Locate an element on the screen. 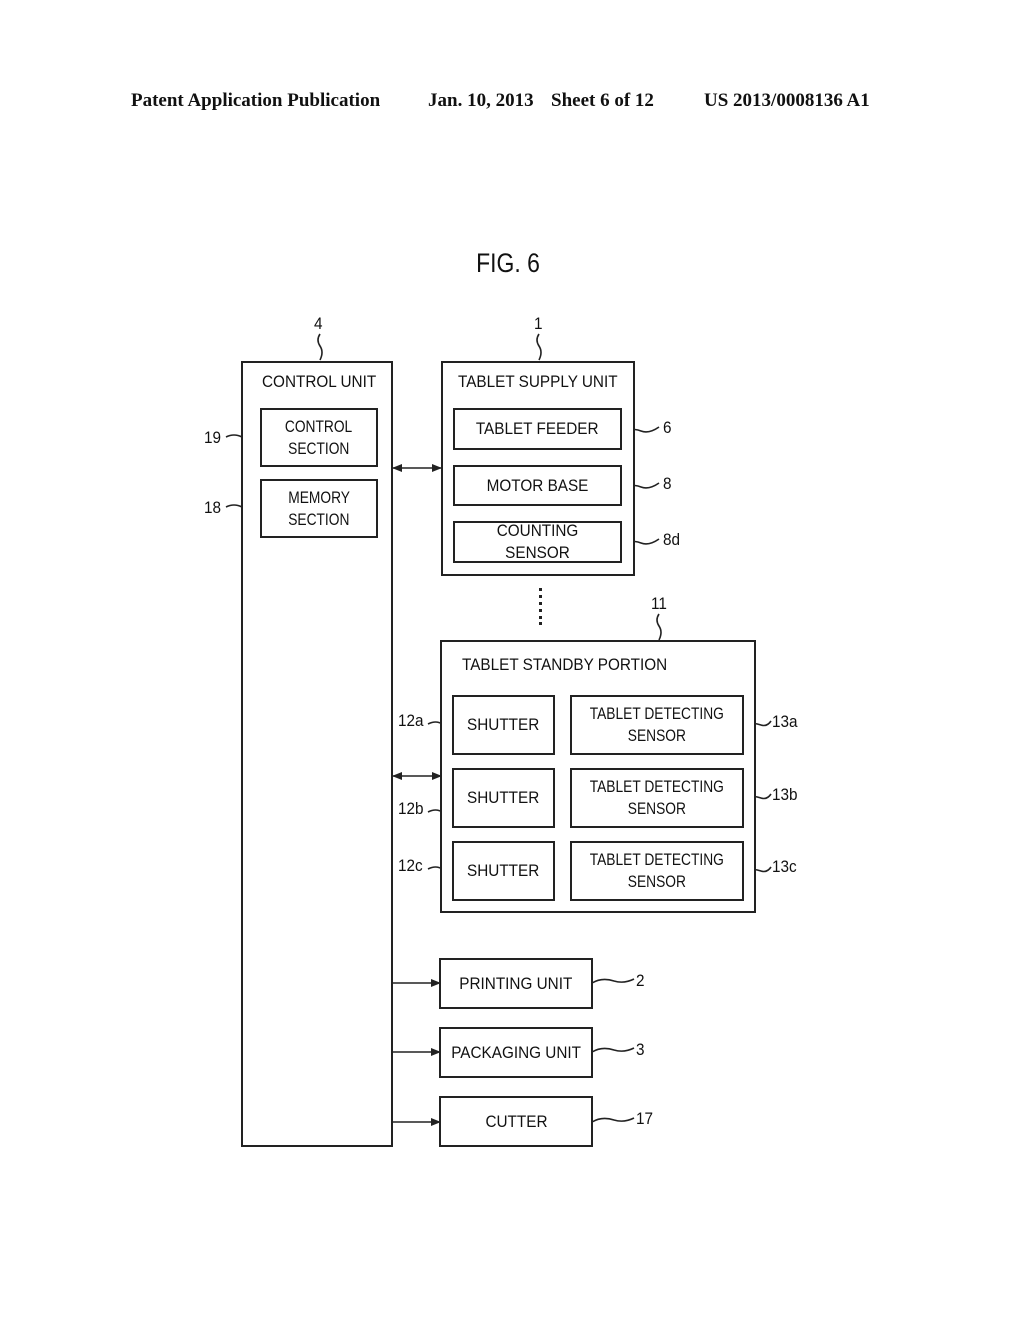 The width and height of the screenshot is (1024, 1320). tablet-detecting-sensor-box-b: TABLET DETECTING SENSOR is located at coordinates (657, 798).